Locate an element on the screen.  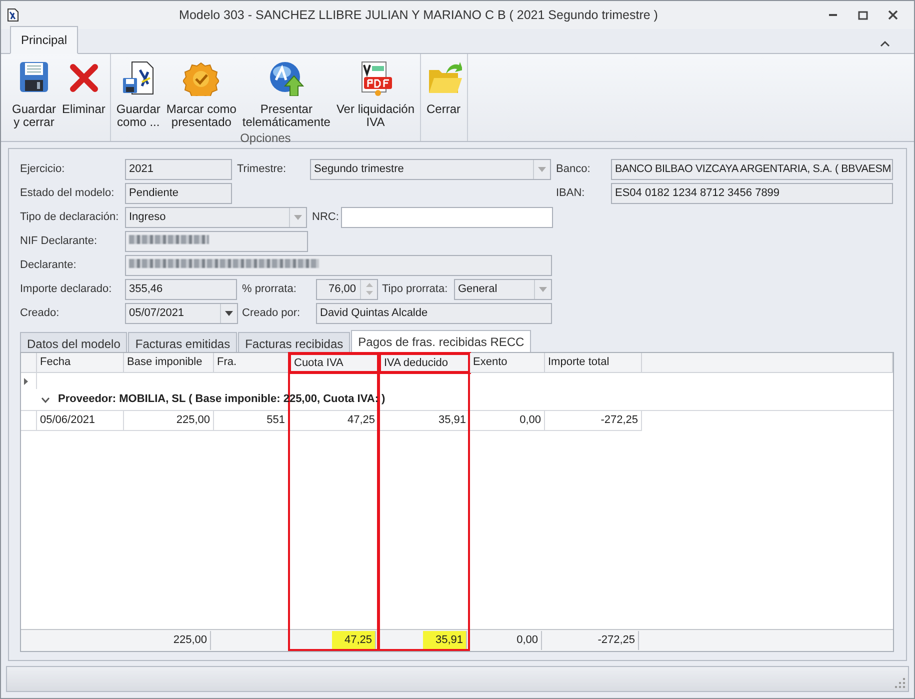
combo-box: Ingreso is located at coordinates (216, 217).